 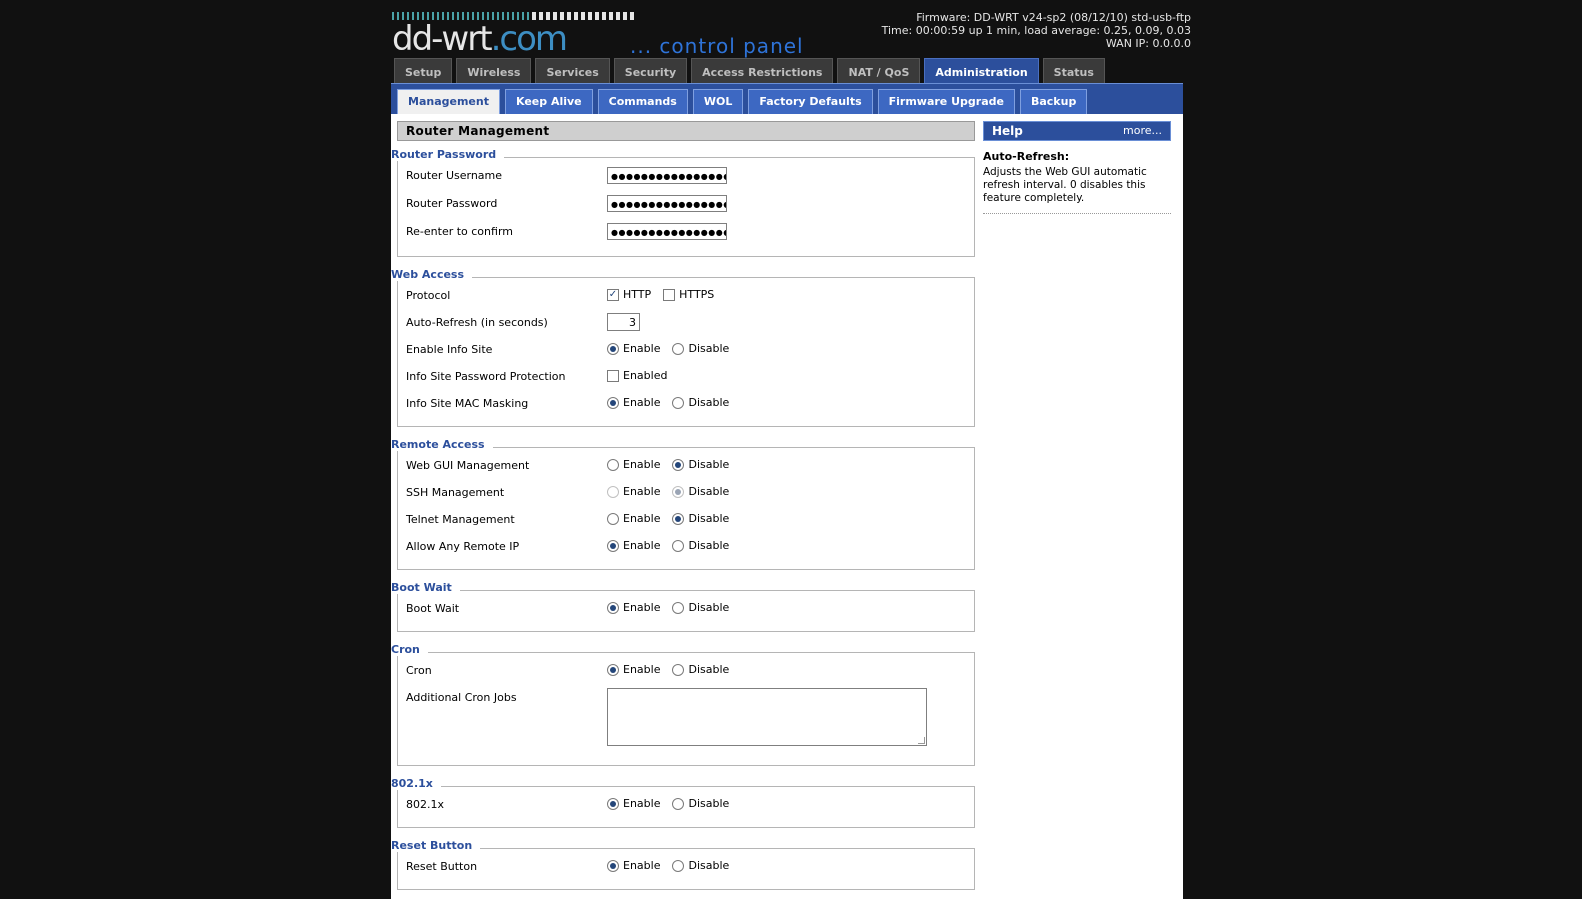 What do you see at coordinates (669, 294) in the screenshot?
I see `https-checkbox` at bounding box center [669, 294].